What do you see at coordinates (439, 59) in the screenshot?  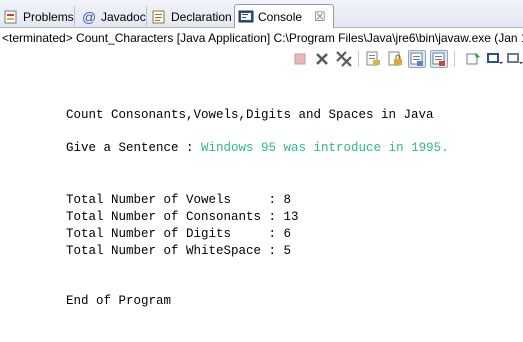 I see `show-on-stderr-icon` at bounding box center [439, 59].